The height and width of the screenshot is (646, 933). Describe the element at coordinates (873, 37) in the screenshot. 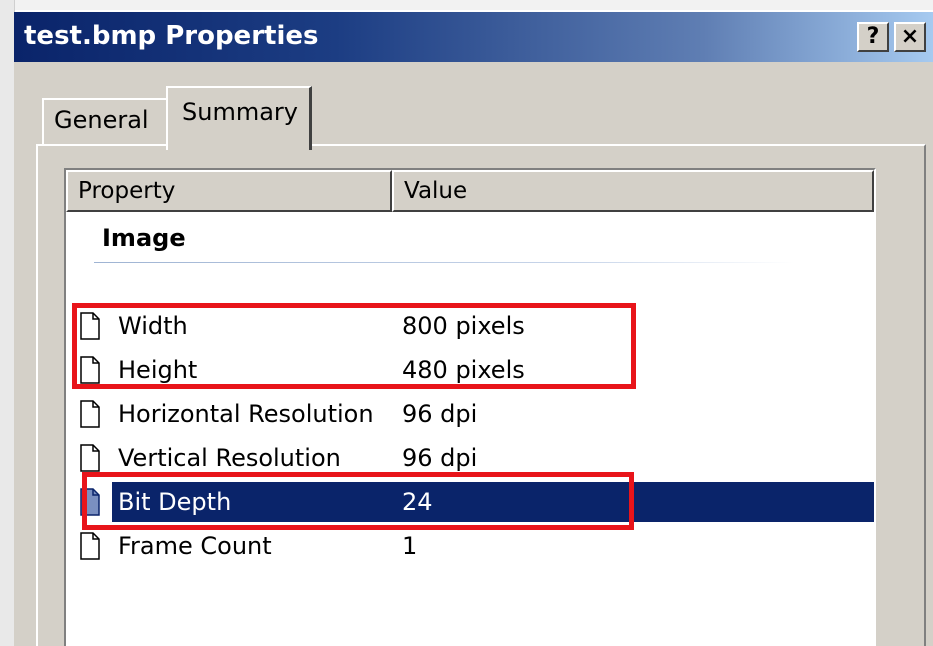

I see `help-button: ?` at that location.